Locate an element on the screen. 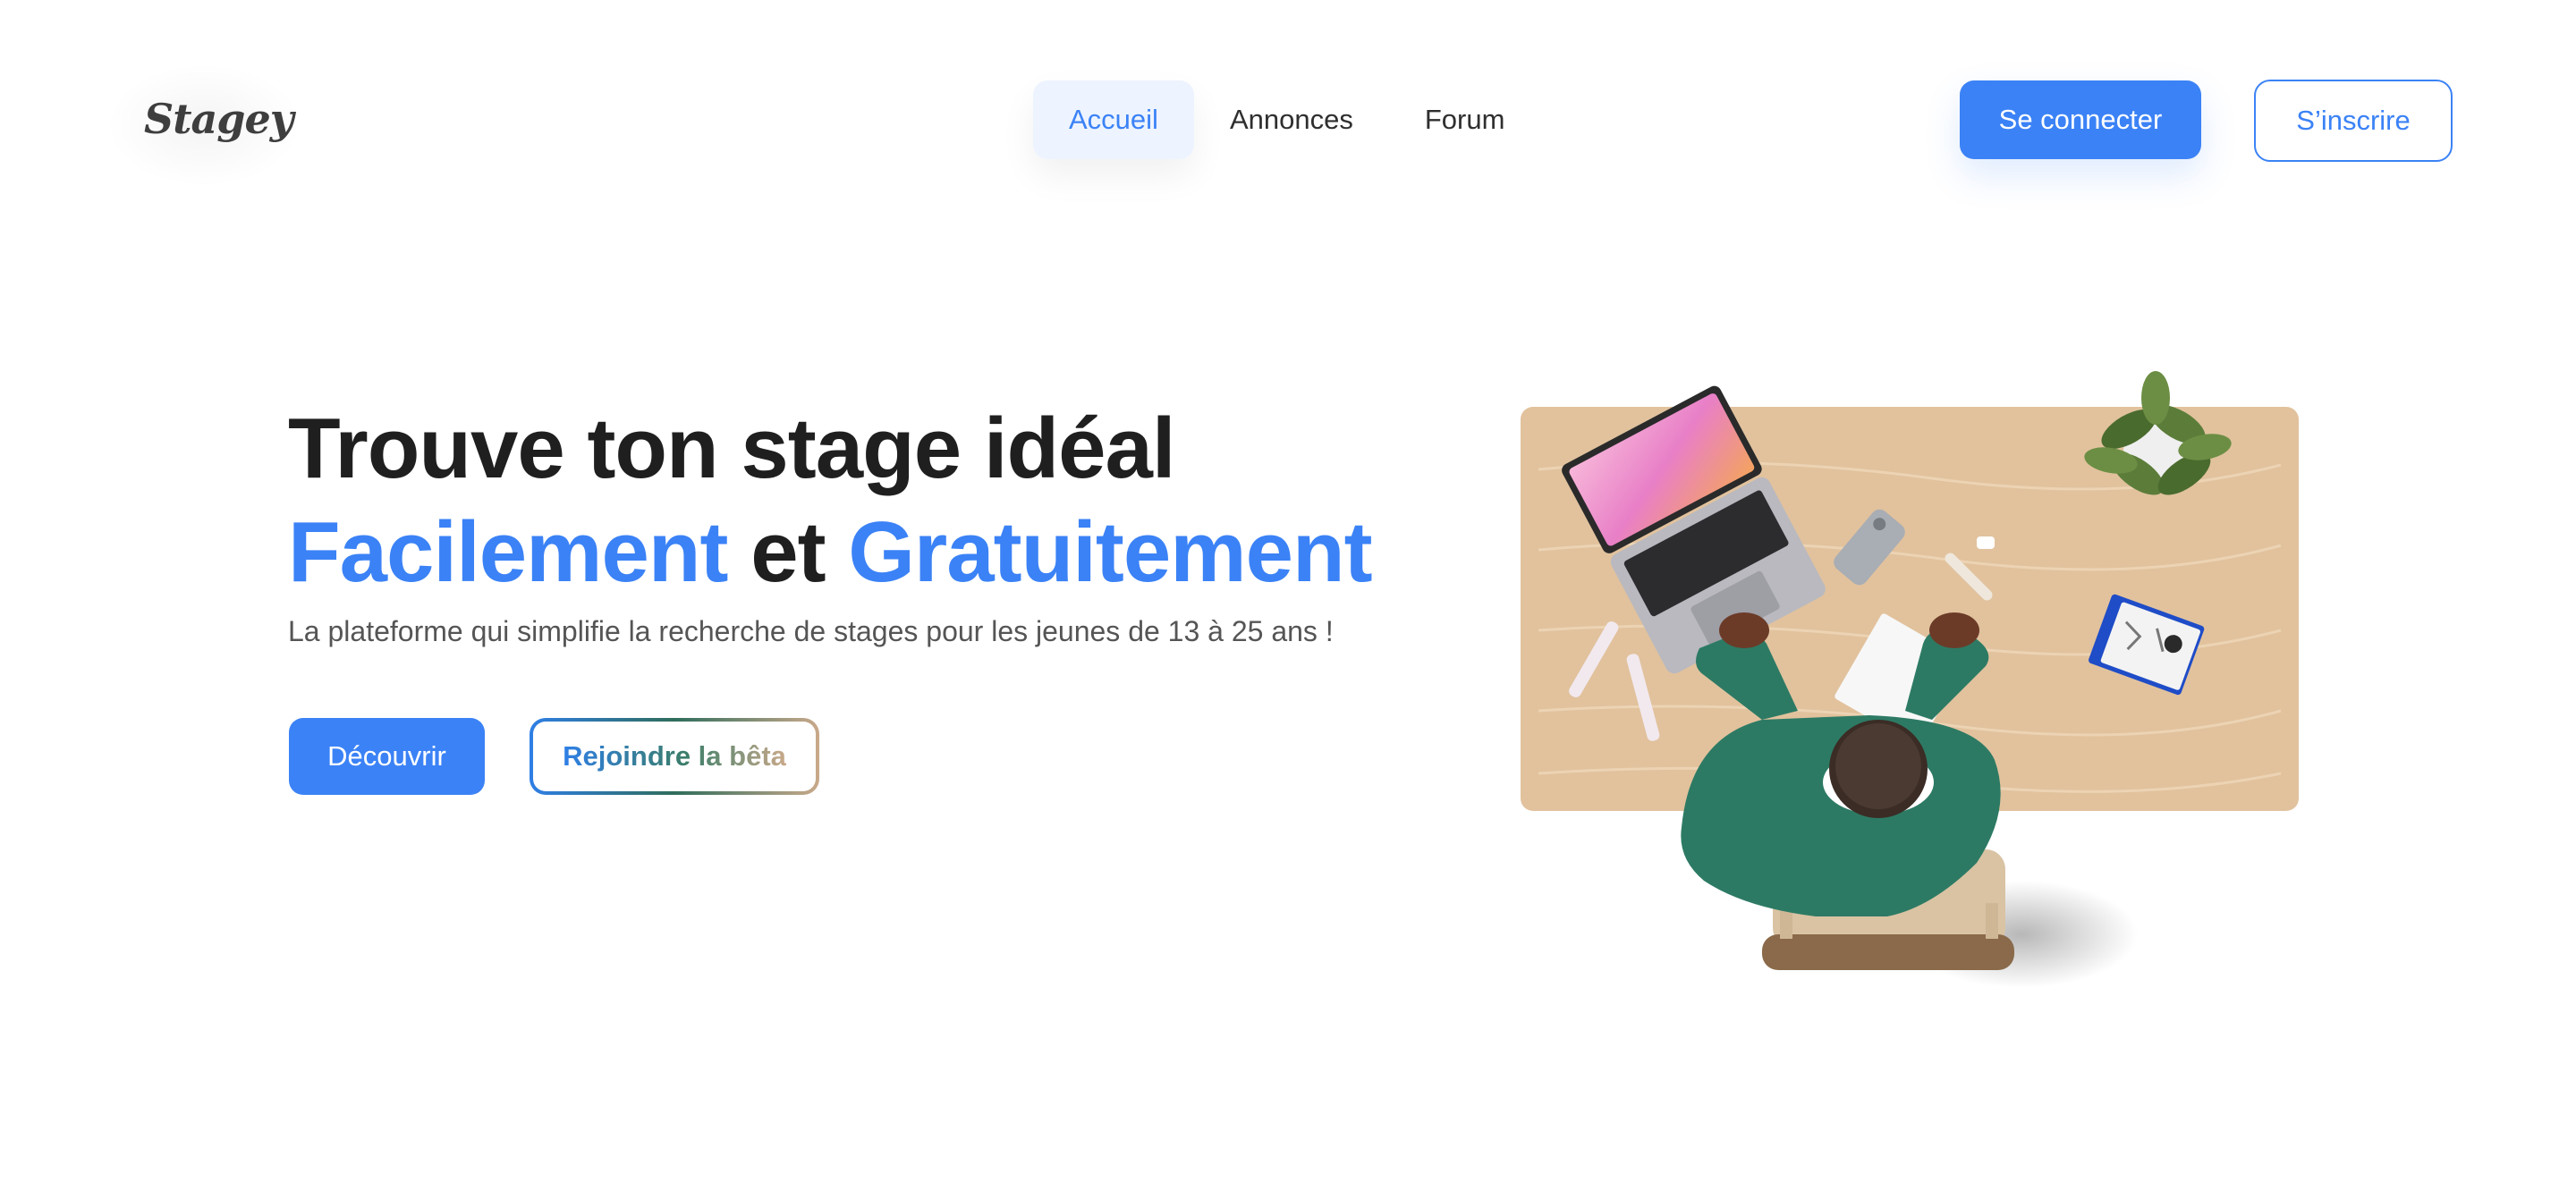  logo: Stagey is located at coordinates (218, 119).